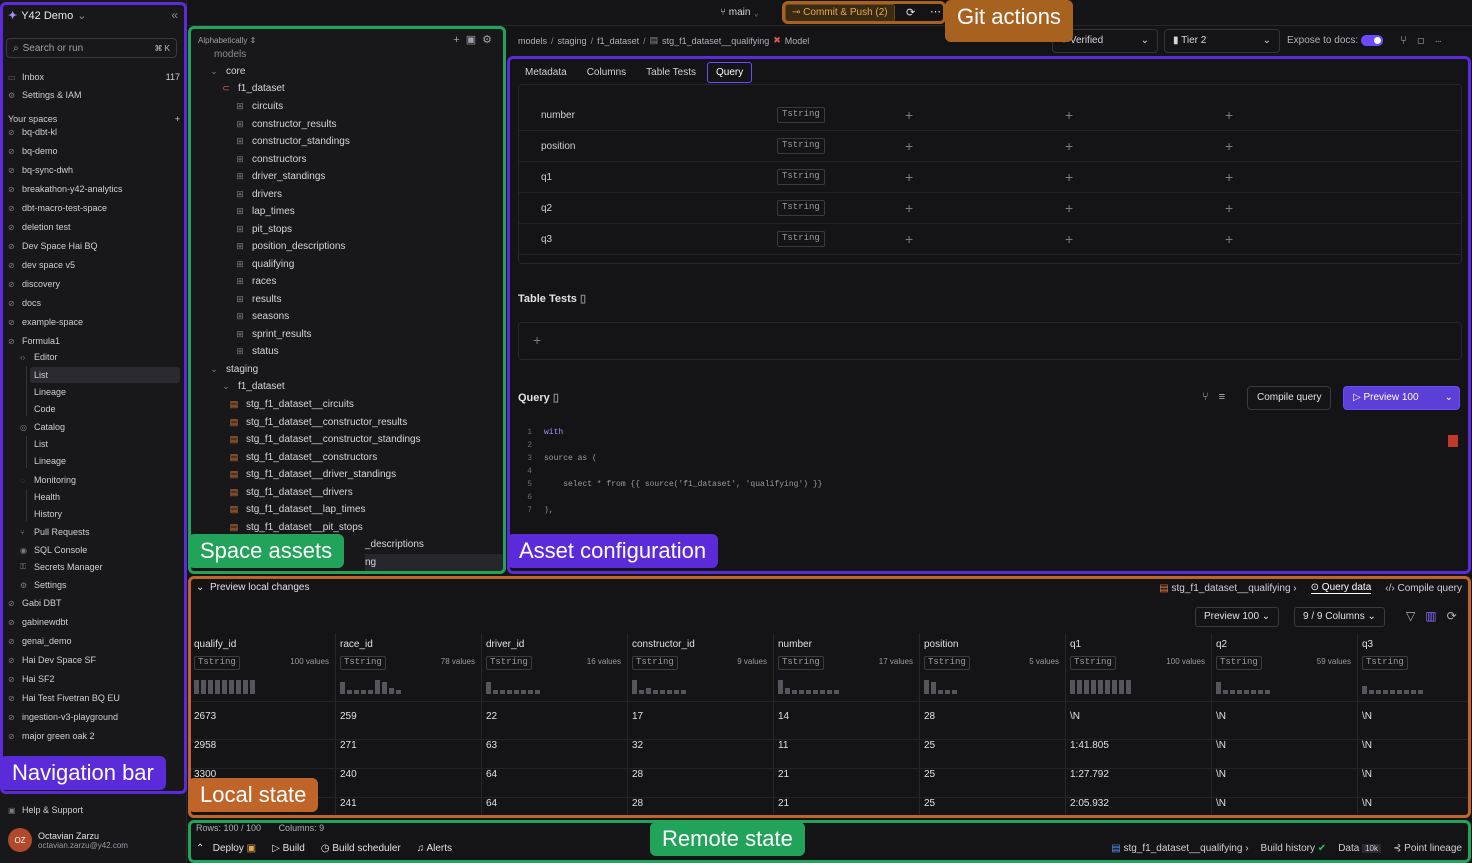 Image resolution: width=1472 pixels, height=863 pixels. I want to click on tree-item-staging-model: ▤ stg_f1_dataset__constructors, so click(302, 457).